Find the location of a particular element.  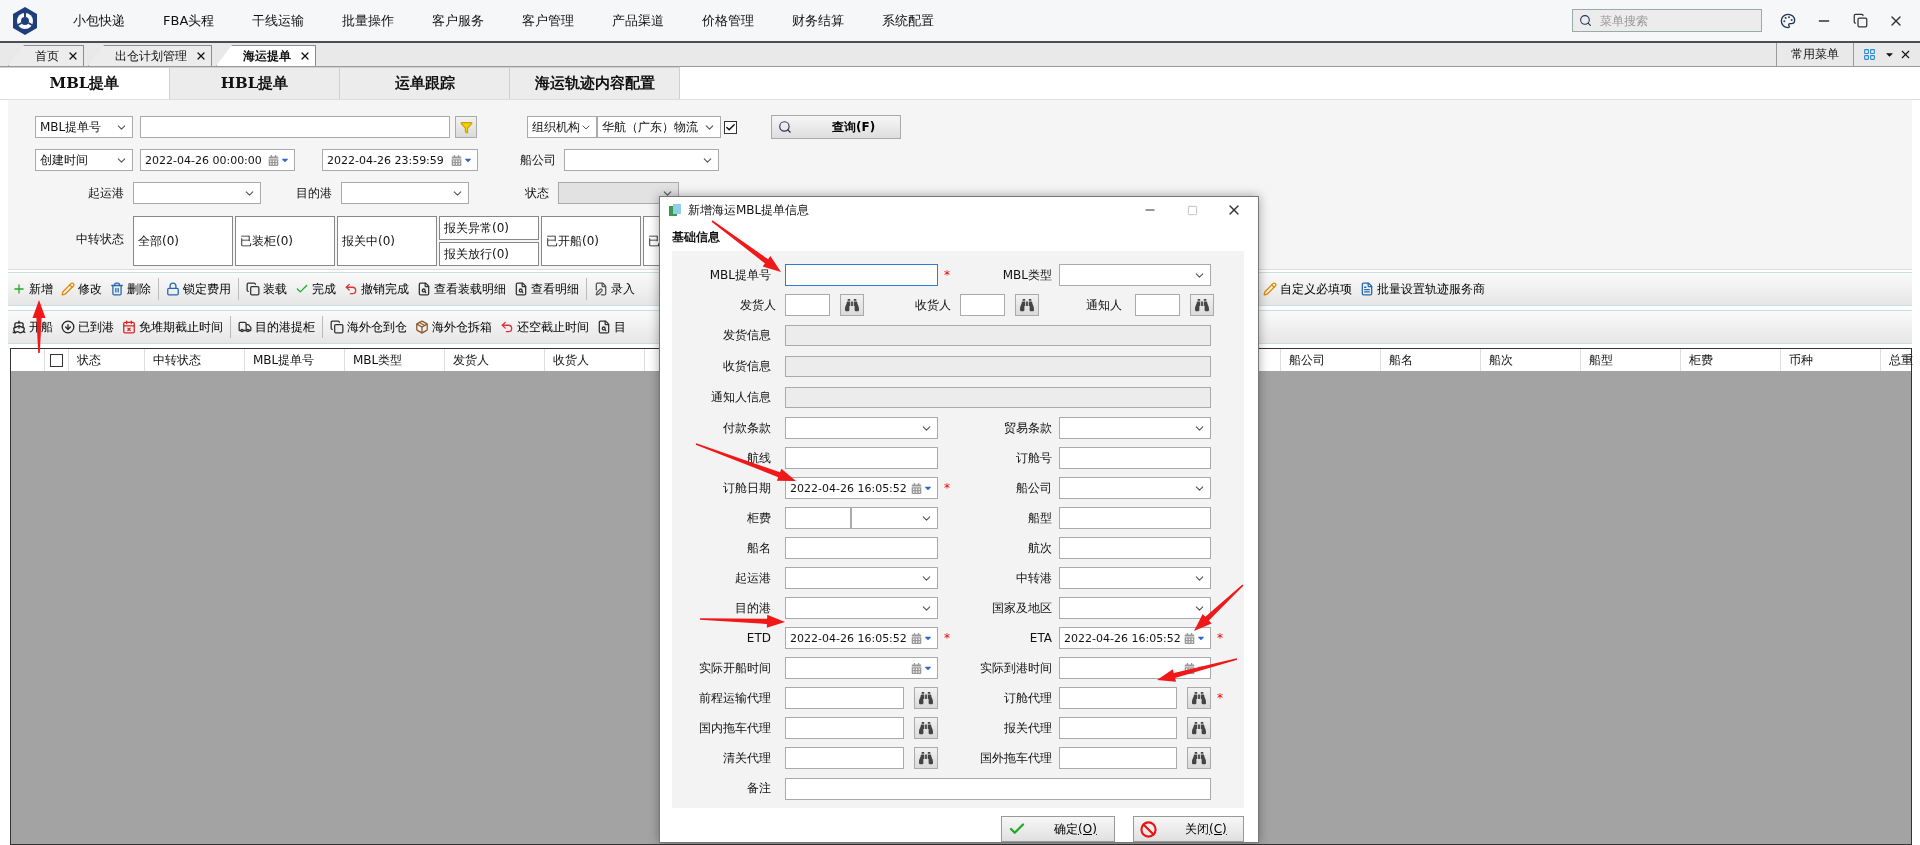

toolbar-button: 海外仓拆箱 is located at coordinates (453, 327).